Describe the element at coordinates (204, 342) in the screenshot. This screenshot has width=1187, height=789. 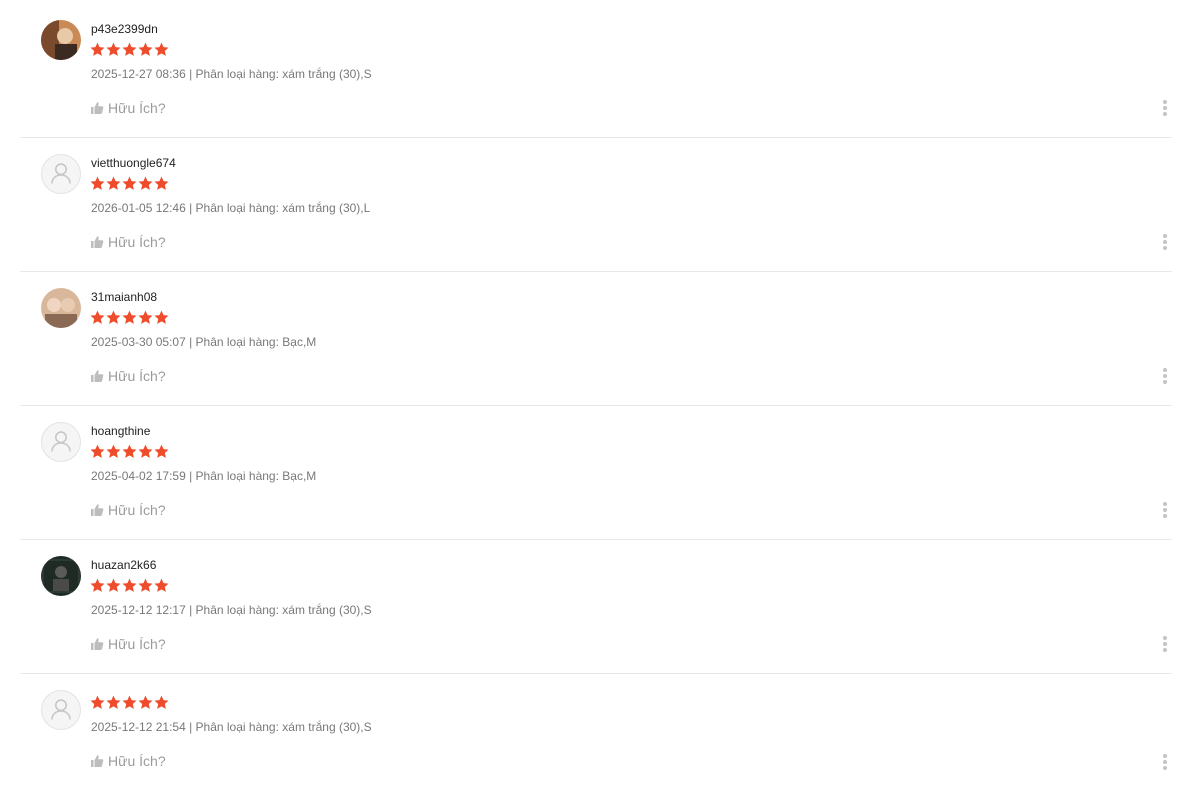
I see `review-meta: 2025-03-30 05:07 | Phân loại hàng: Bạc,M` at that location.